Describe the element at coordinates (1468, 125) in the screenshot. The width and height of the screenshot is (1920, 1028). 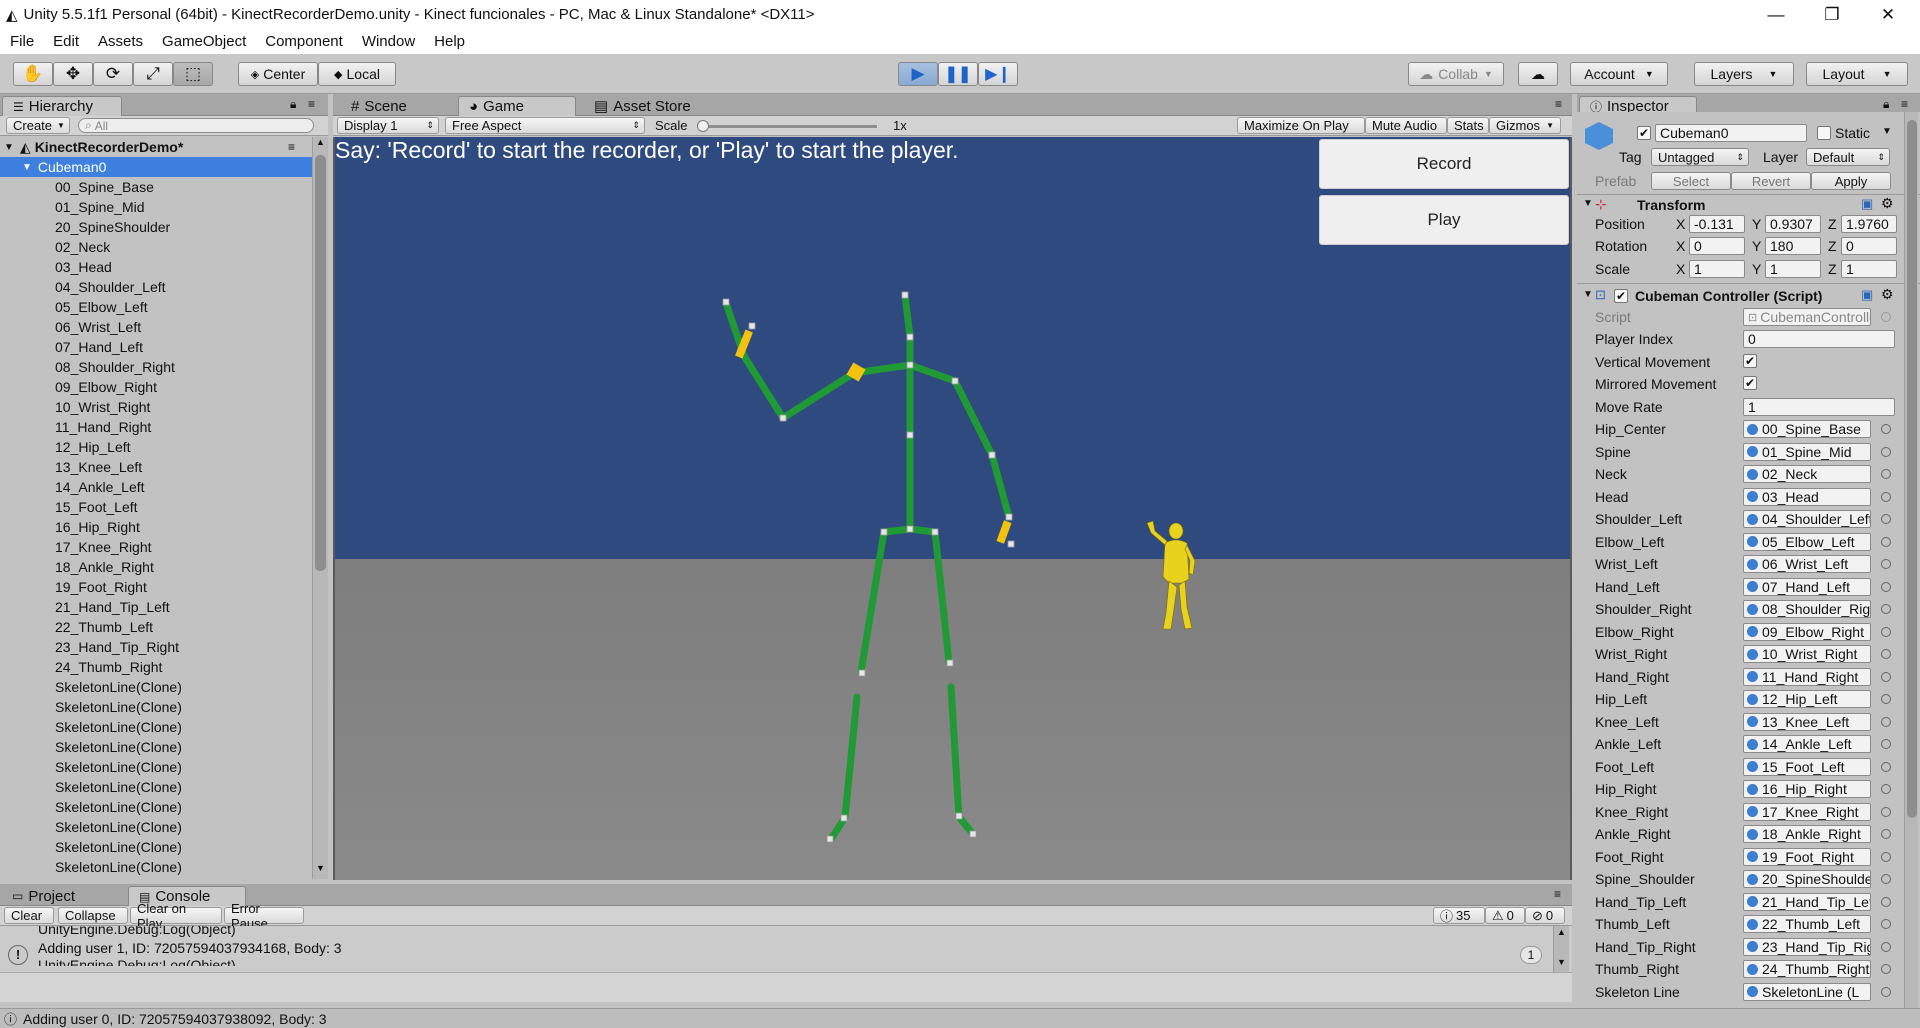
I see `stats-toggle: Stats` at that location.